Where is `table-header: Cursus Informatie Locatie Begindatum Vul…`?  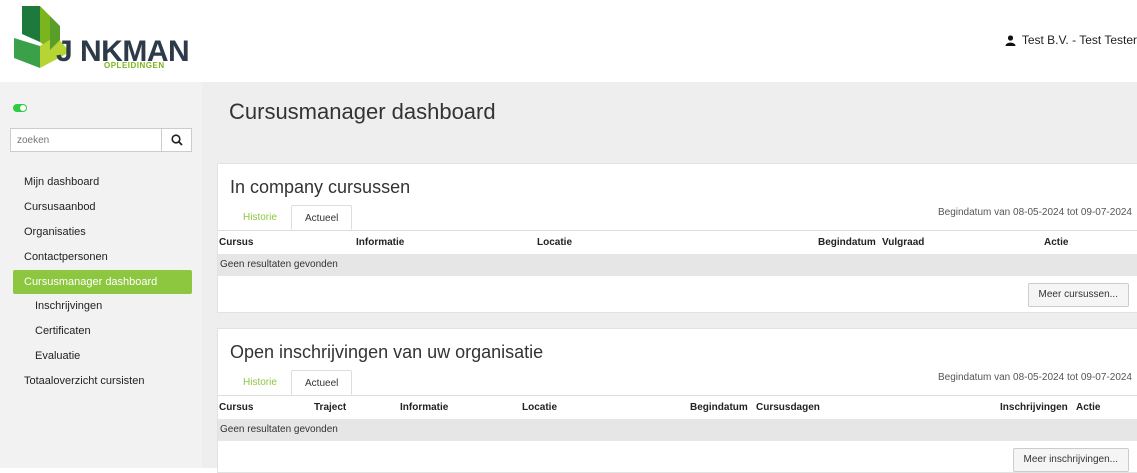
table-header: Cursus Informatie Locatie Begindatum Vul… is located at coordinates (677, 242).